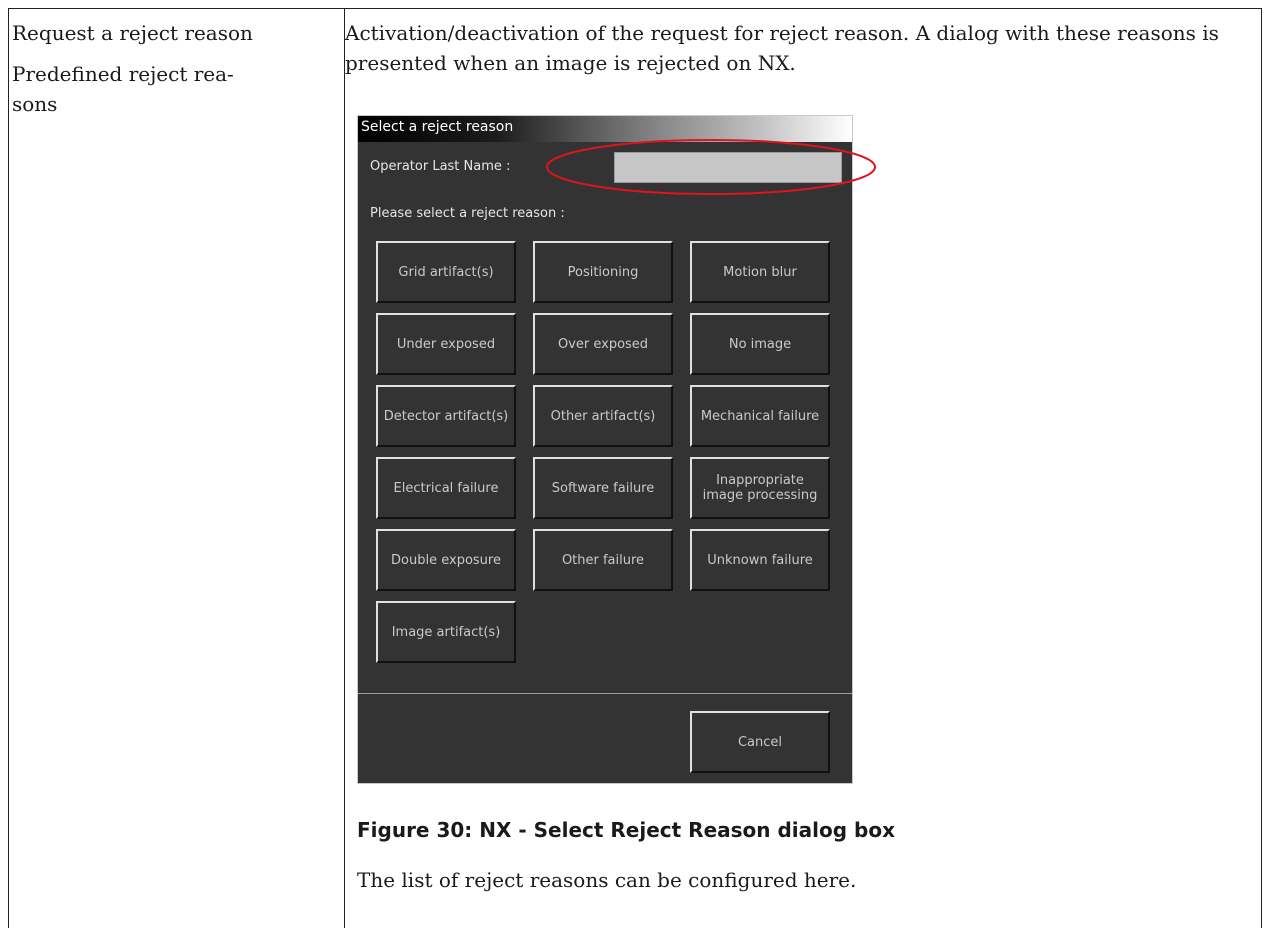 The width and height of the screenshot is (1264, 928). What do you see at coordinates (603, 560) in the screenshot?
I see `reject-reason-button: Other failure` at bounding box center [603, 560].